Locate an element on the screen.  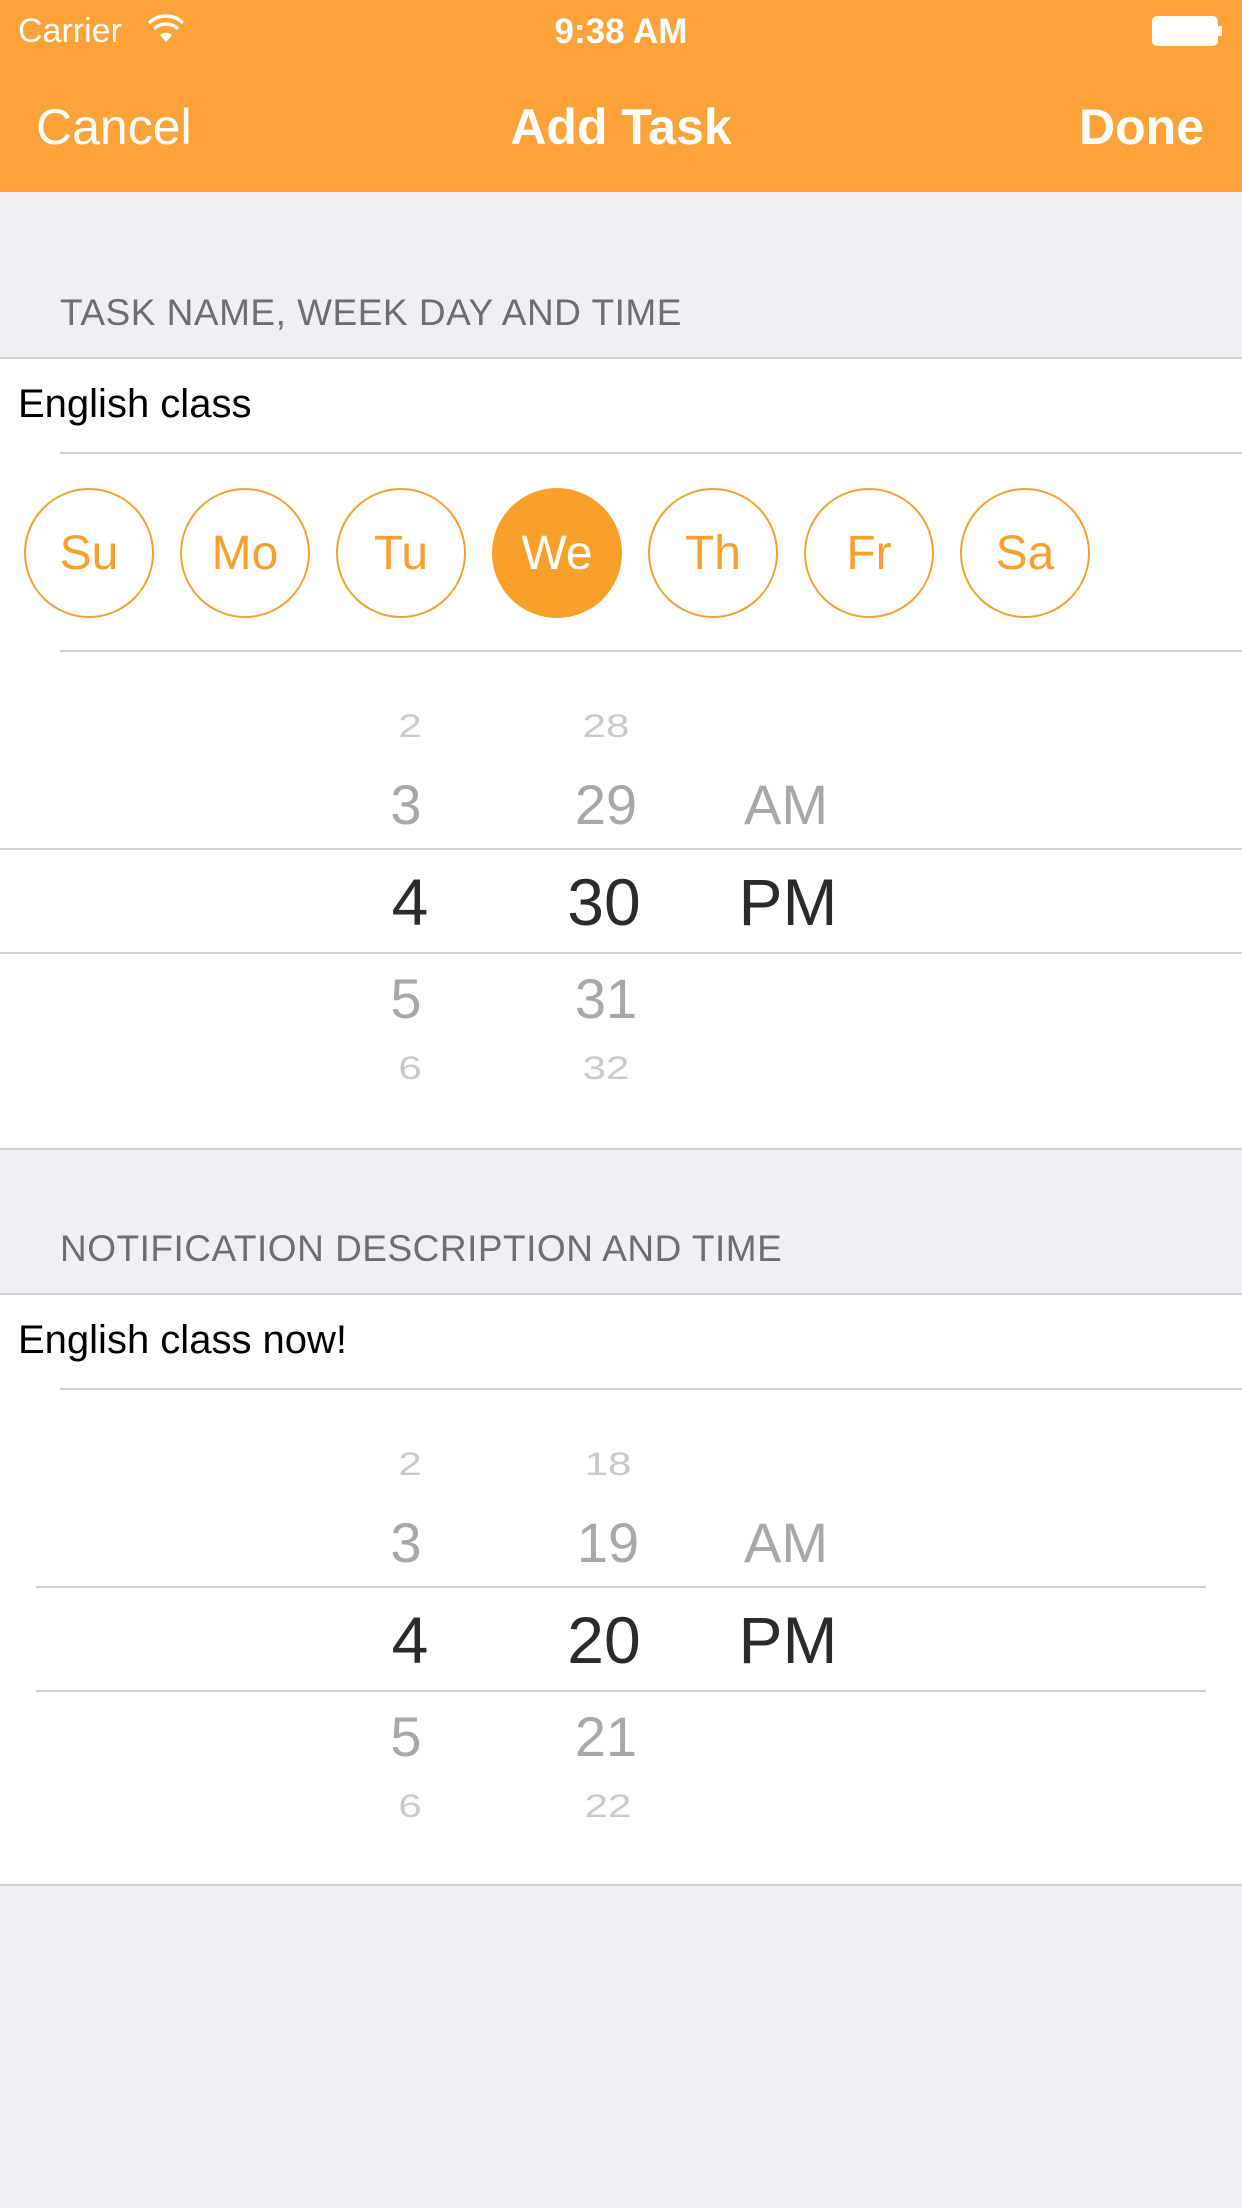
day-monday: Mo is located at coordinates (245, 553).